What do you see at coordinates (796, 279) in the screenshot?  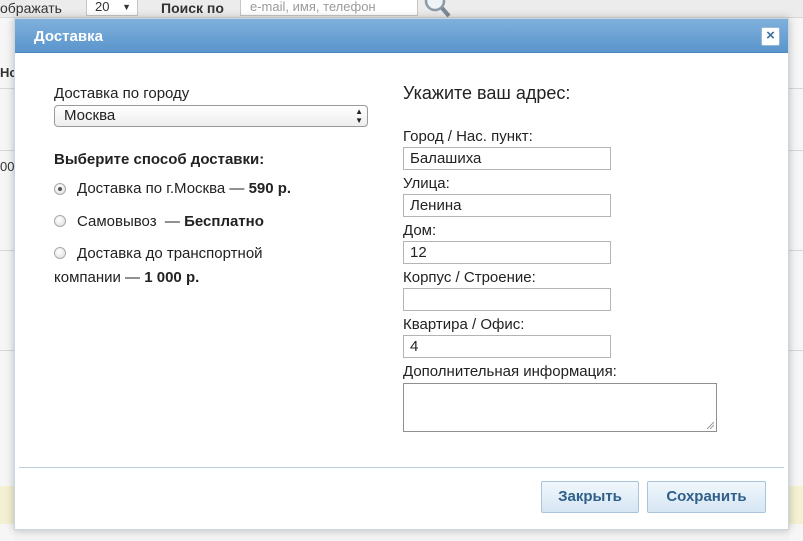 I see `background-right-area` at bounding box center [796, 279].